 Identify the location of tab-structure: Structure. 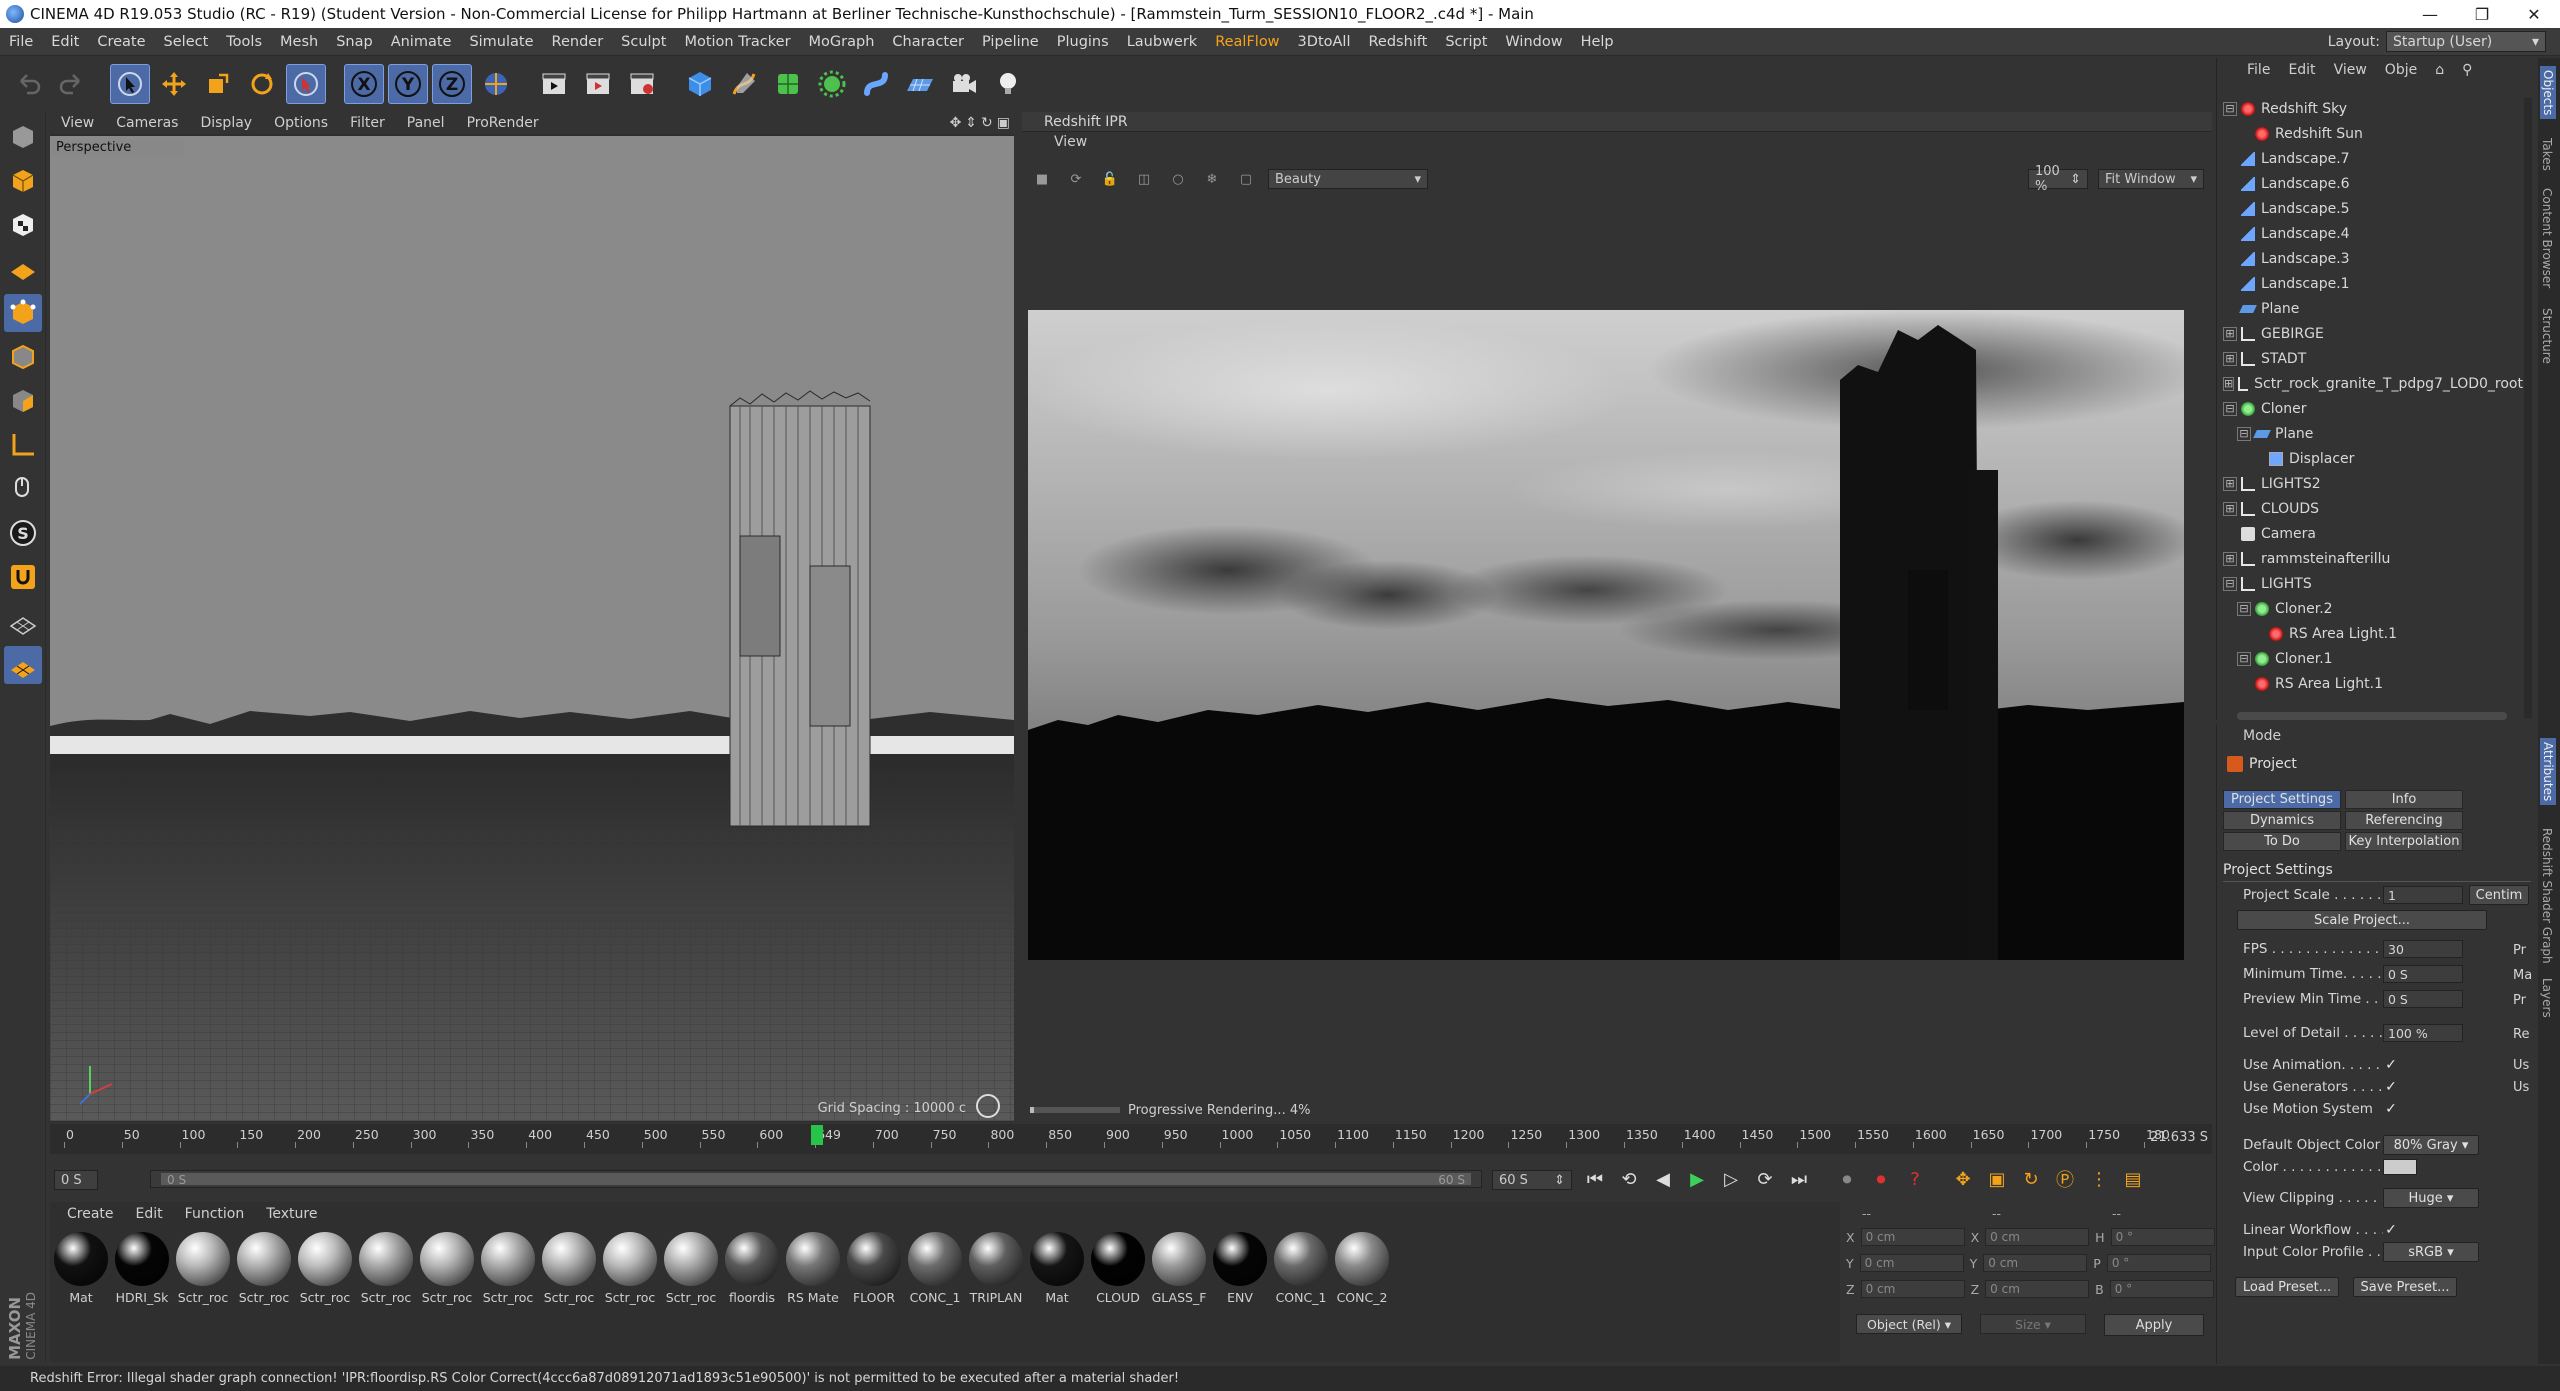
(2547, 336).